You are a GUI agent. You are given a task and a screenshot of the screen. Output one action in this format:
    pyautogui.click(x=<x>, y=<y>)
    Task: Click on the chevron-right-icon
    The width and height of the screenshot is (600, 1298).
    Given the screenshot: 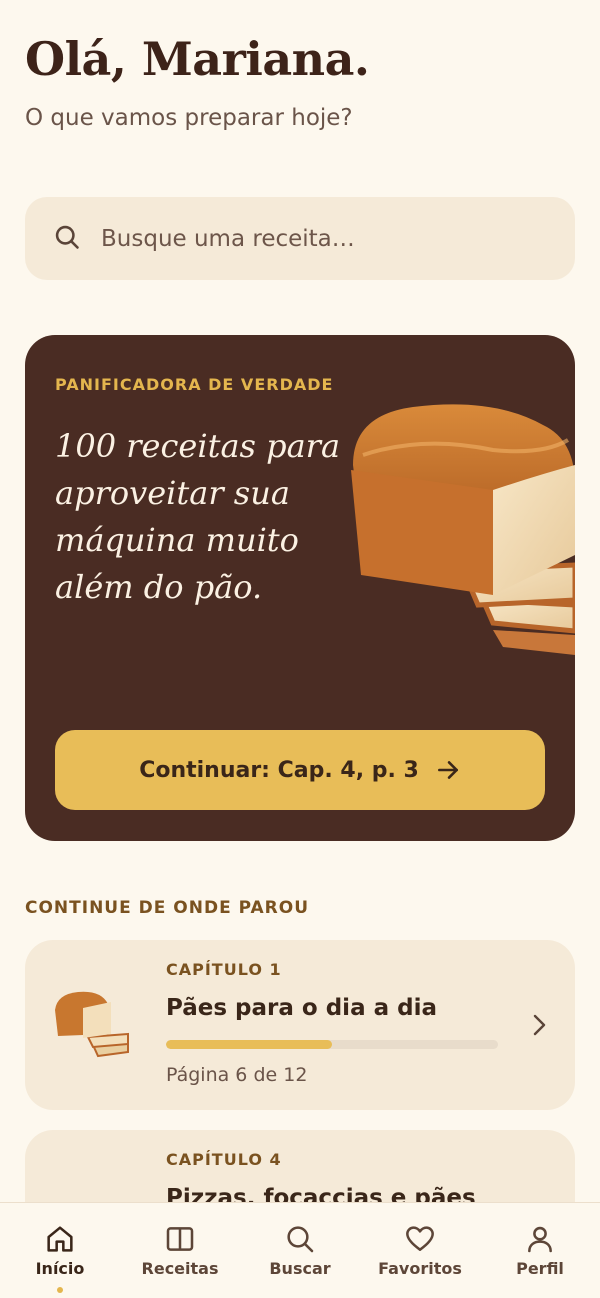 What is the action you would take?
    pyautogui.click(x=539, y=1025)
    